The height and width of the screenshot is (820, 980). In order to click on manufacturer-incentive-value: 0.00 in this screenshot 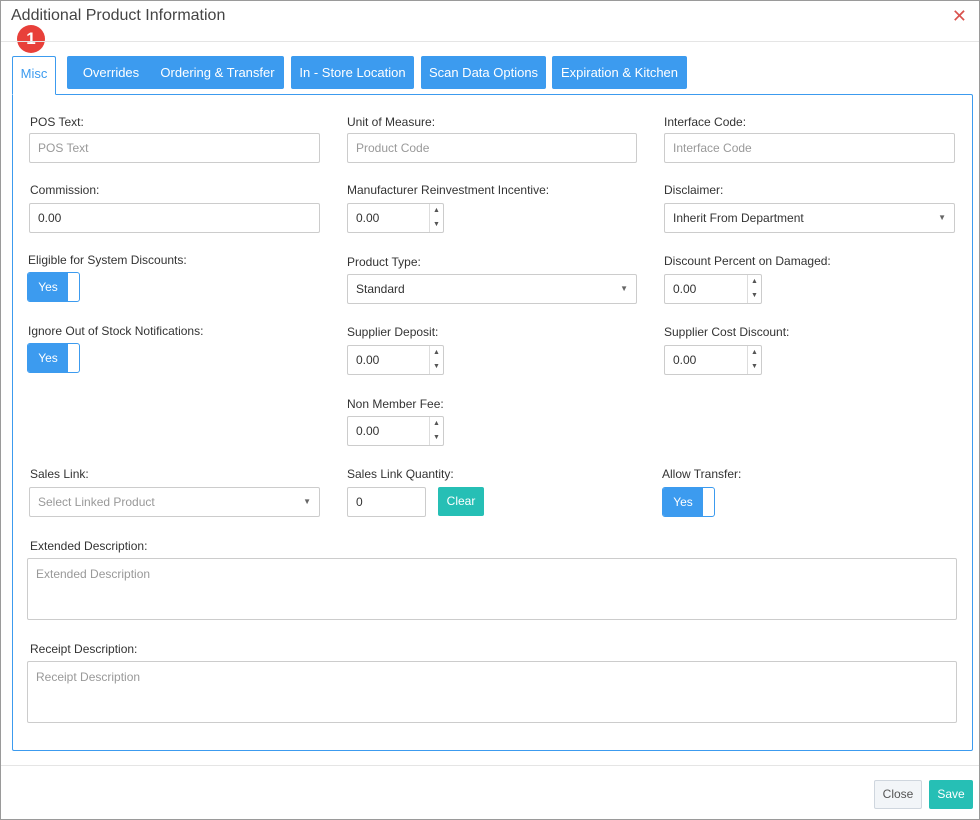, I will do `click(368, 218)`.